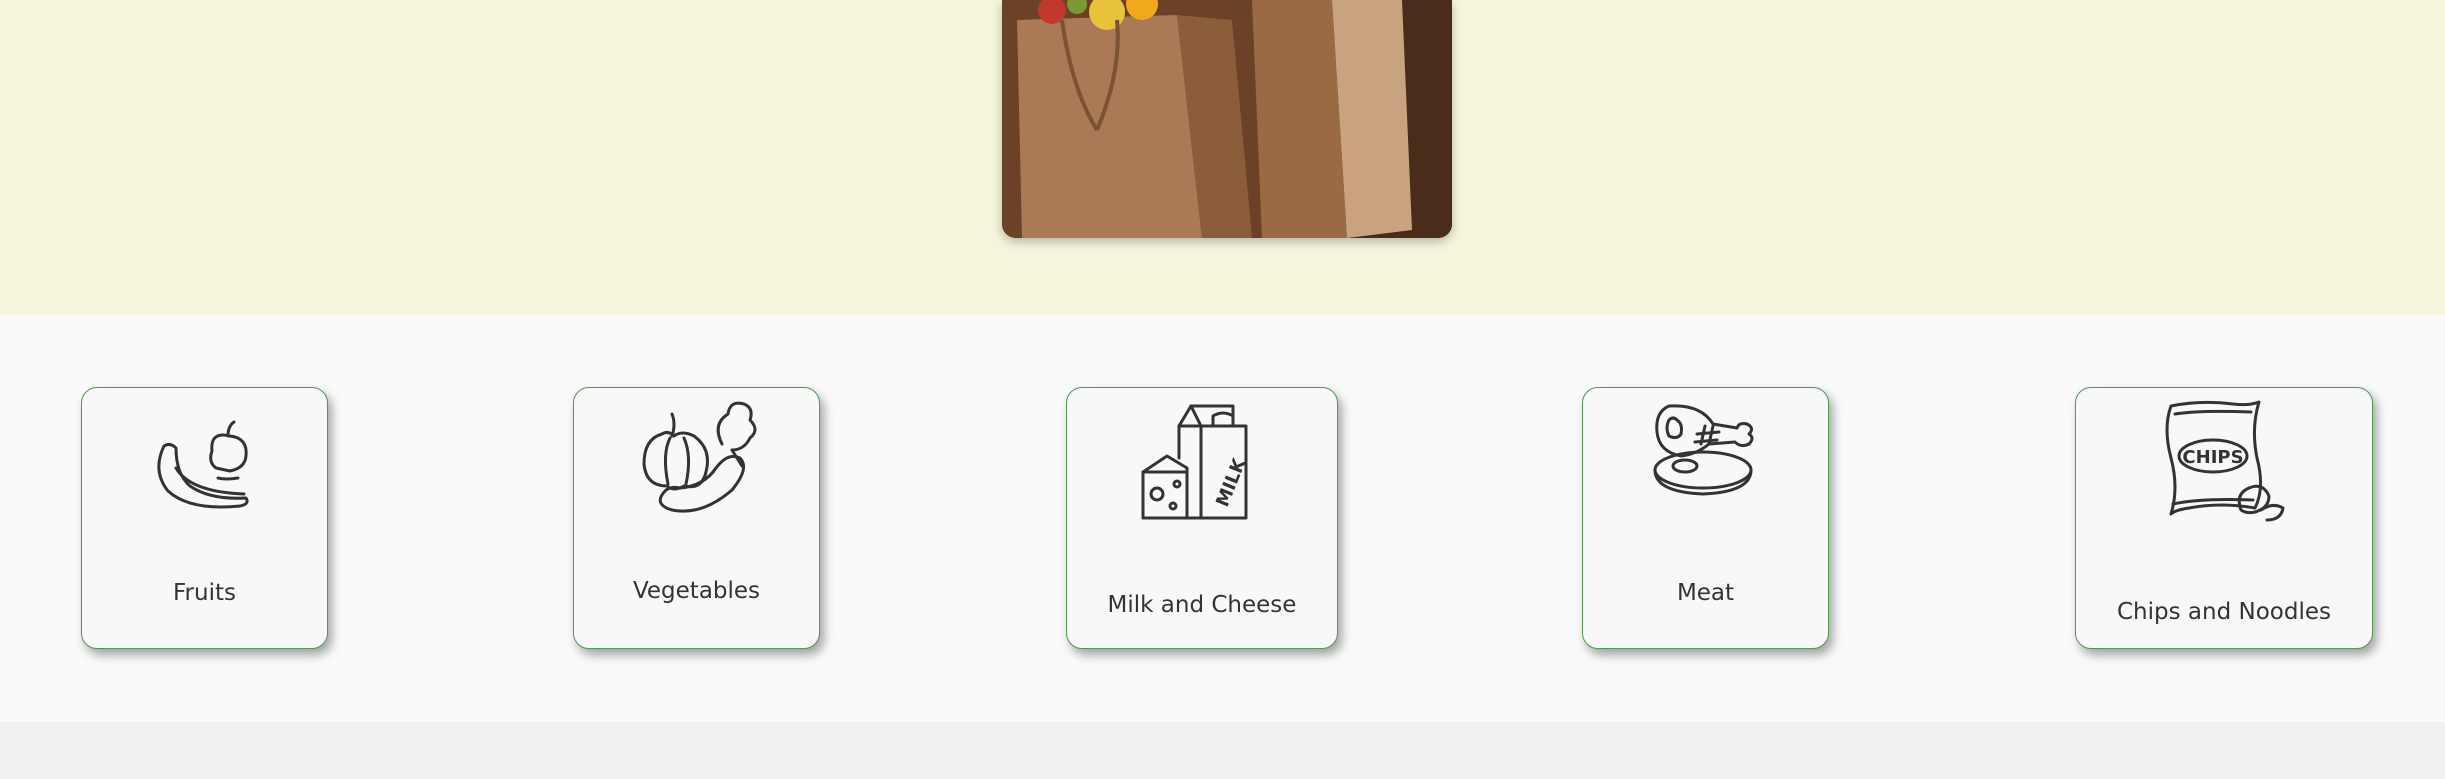  What do you see at coordinates (1705, 593) in the screenshot?
I see `category-label: Meat` at bounding box center [1705, 593].